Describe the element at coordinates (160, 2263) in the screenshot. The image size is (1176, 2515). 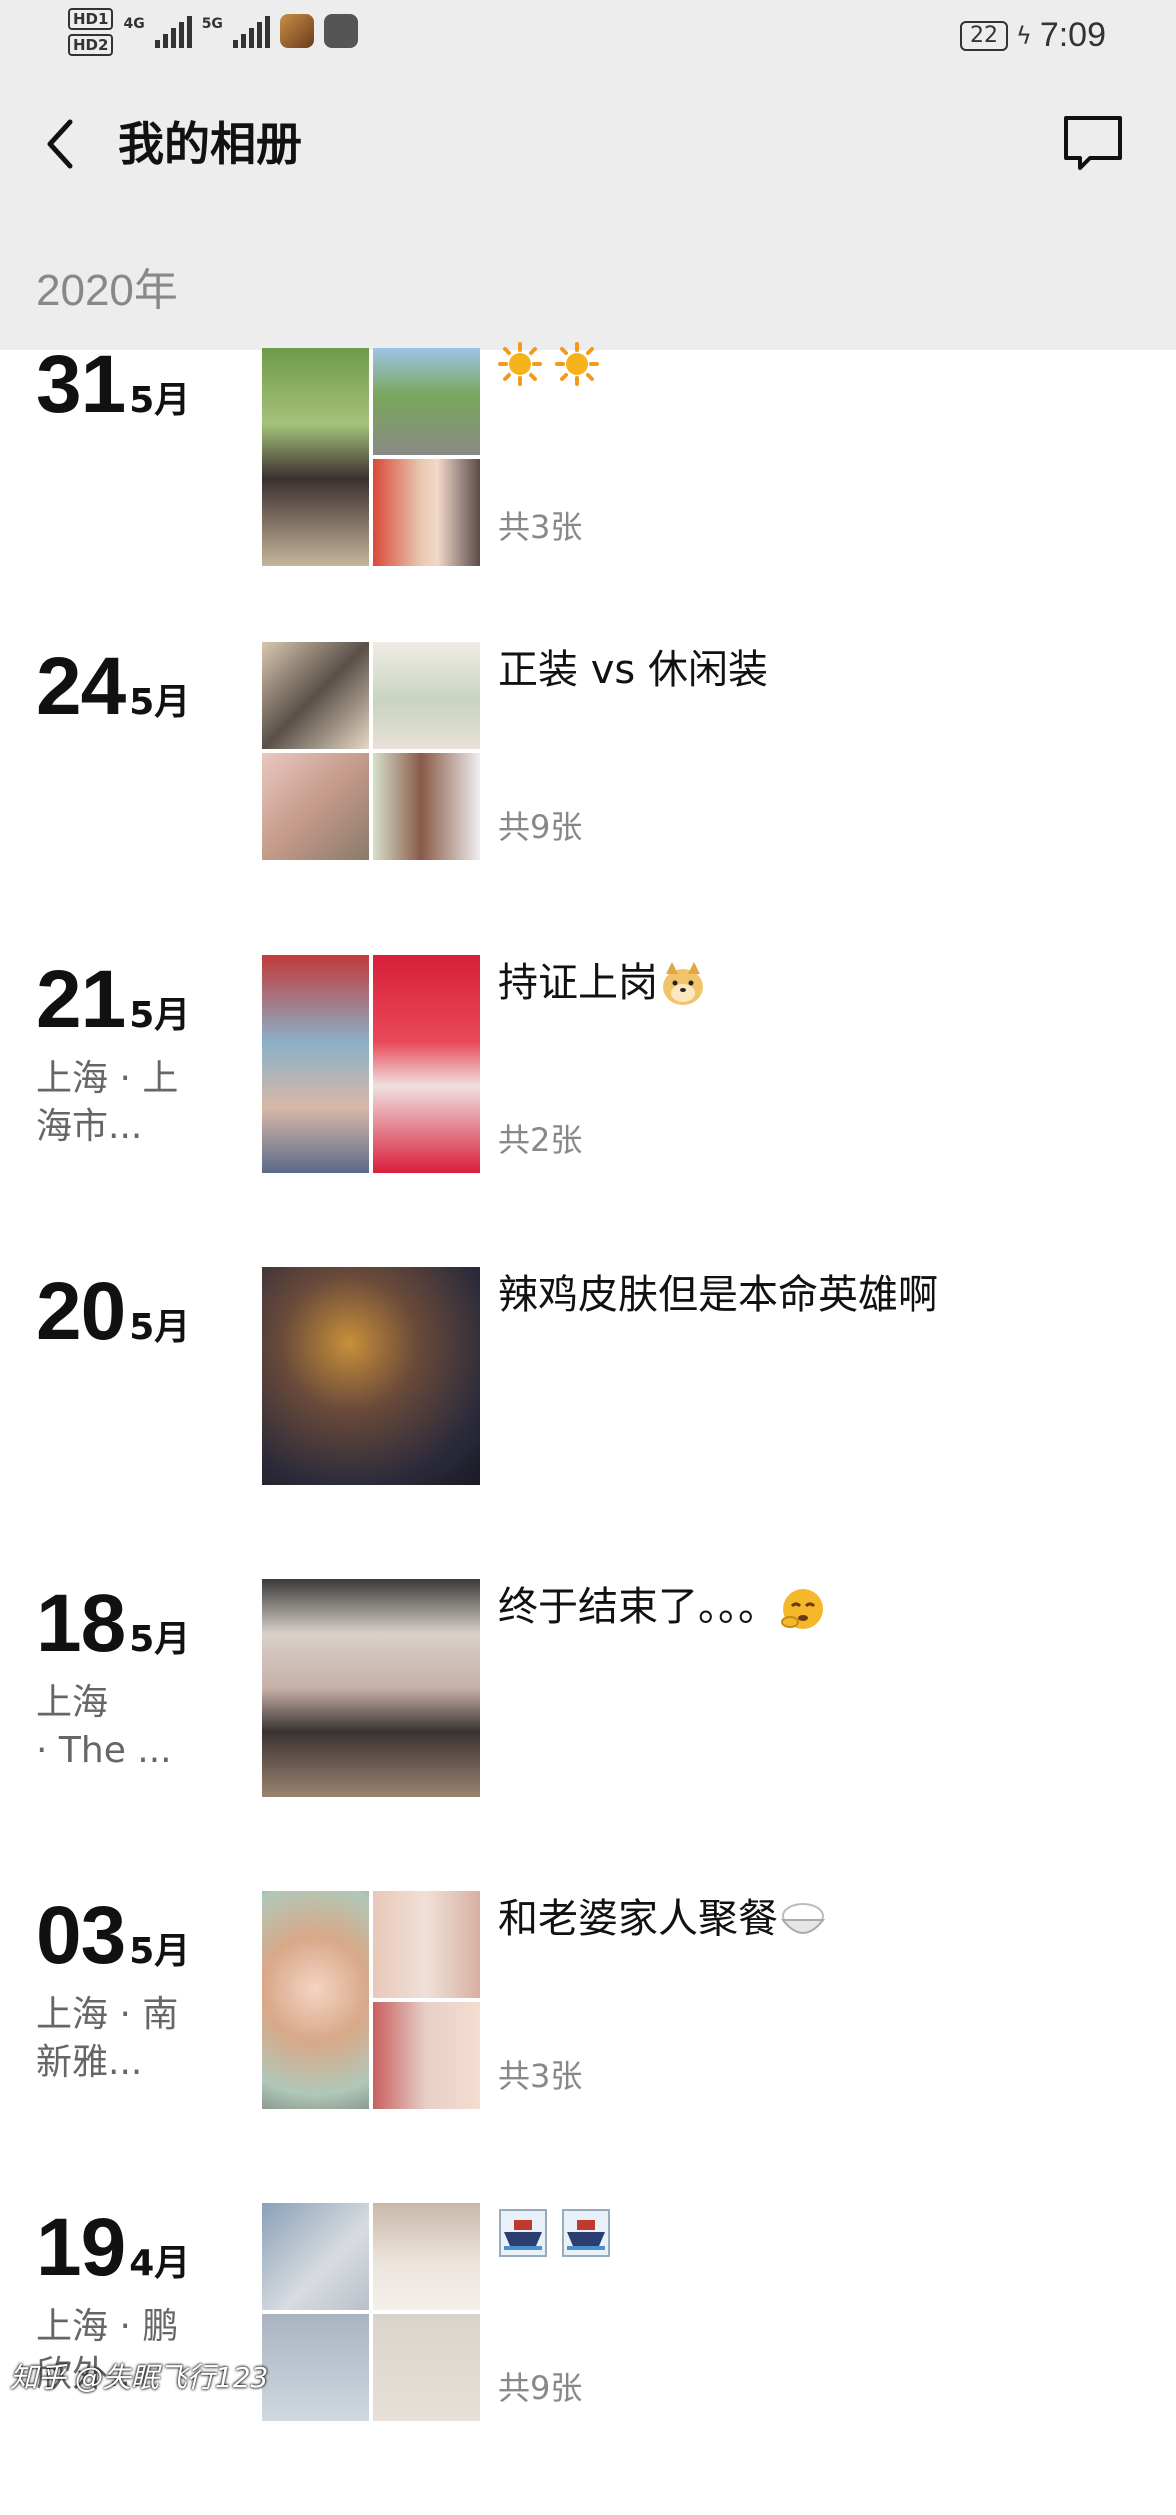
I see `entry-month: 4月` at that location.